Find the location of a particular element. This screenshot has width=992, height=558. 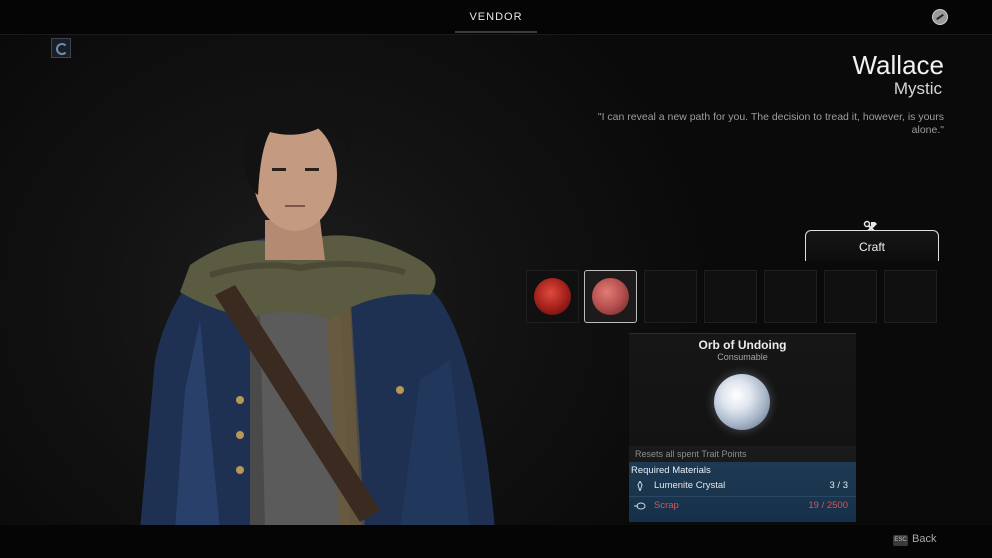

red-crystal-orb-icon is located at coordinates (552, 296).